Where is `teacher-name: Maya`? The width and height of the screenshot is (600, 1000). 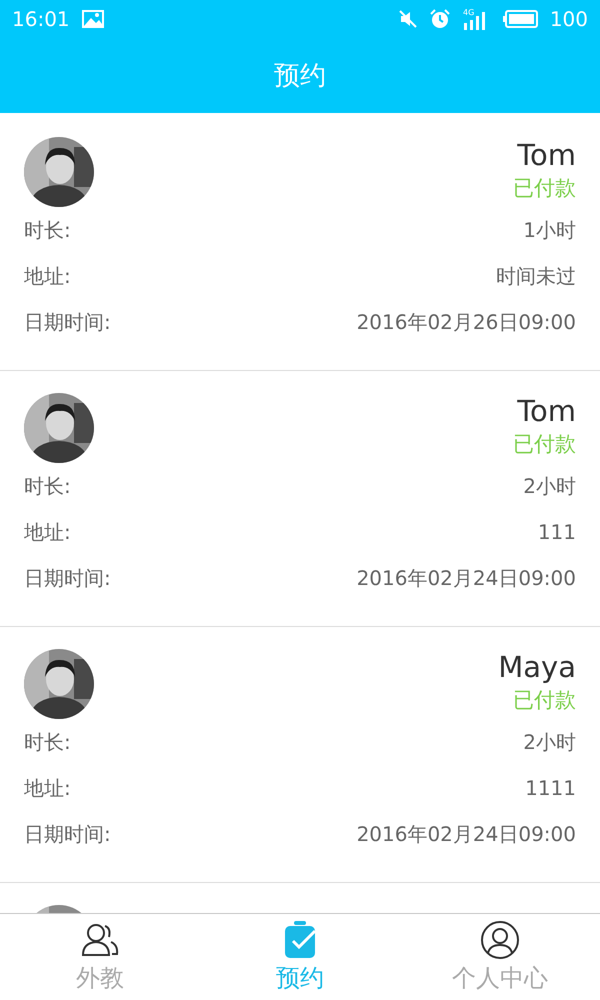
teacher-name: Maya is located at coordinates (537, 667).